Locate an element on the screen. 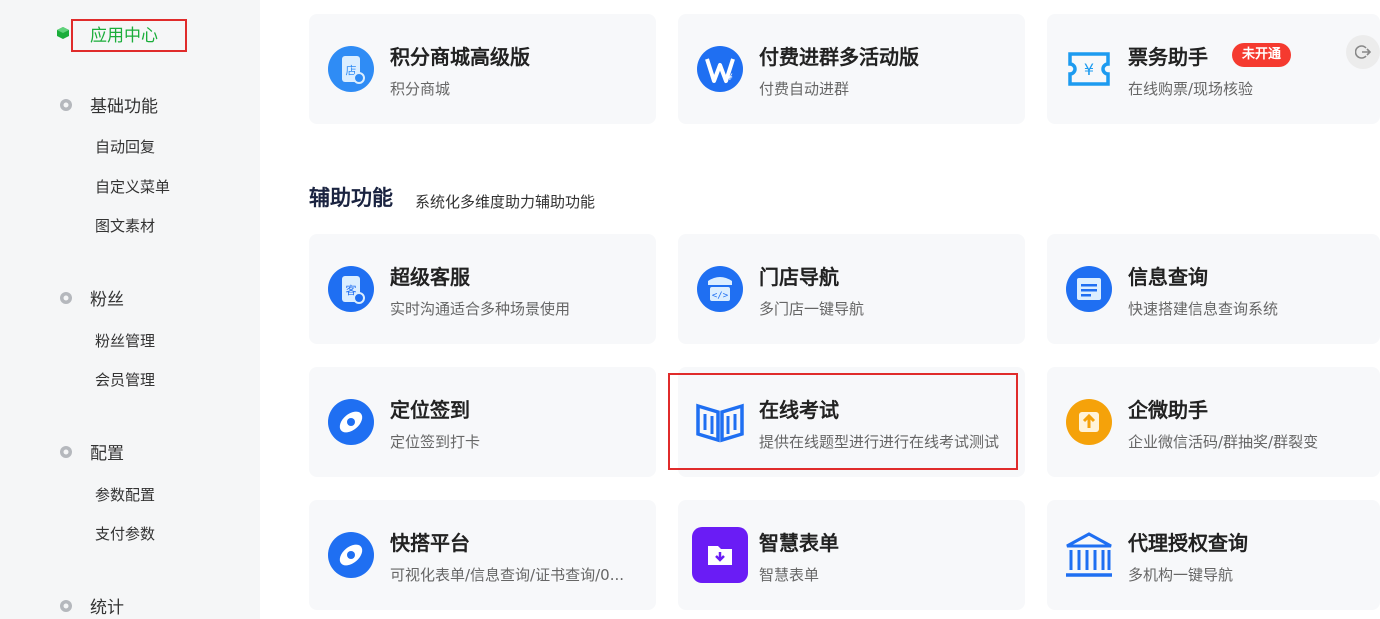 Image resolution: width=1380 pixels, height=619 pixels. sidebar-group-label: 基础功能 is located at coordinates (124, 107).